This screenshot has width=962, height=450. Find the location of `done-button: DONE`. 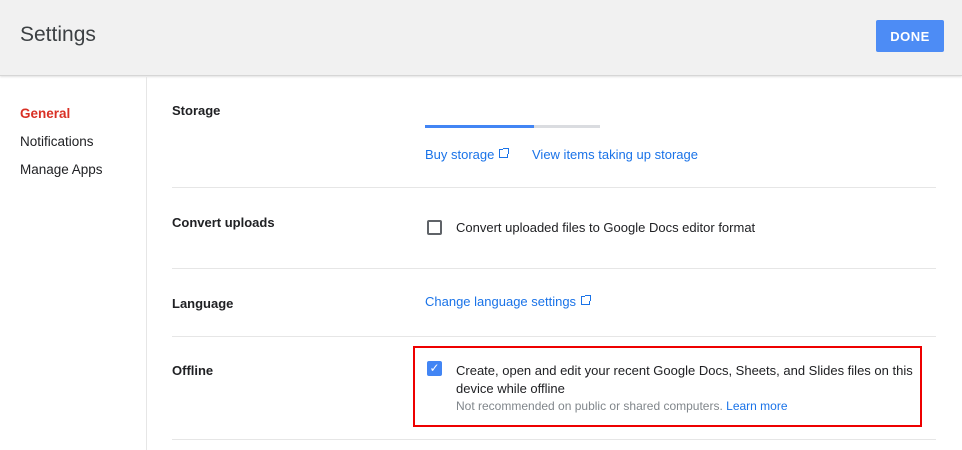

done-button: DONE is located at coordinates (910, 36).